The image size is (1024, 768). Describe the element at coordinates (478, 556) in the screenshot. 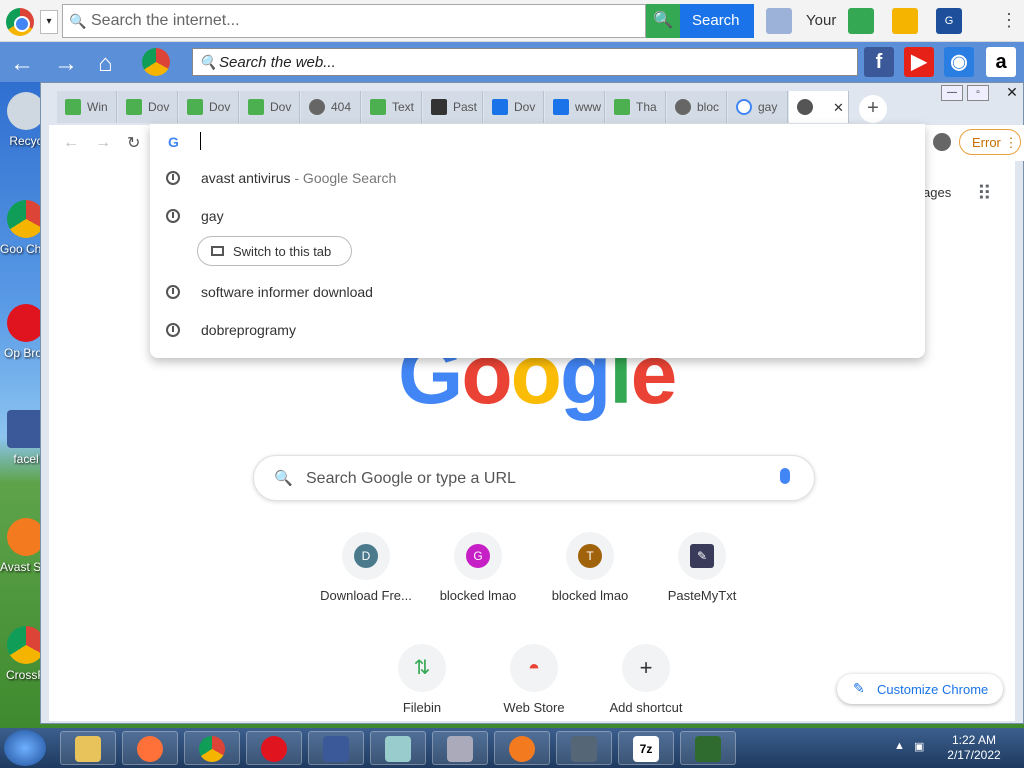

I see `shortcut-icon: G` at that location.